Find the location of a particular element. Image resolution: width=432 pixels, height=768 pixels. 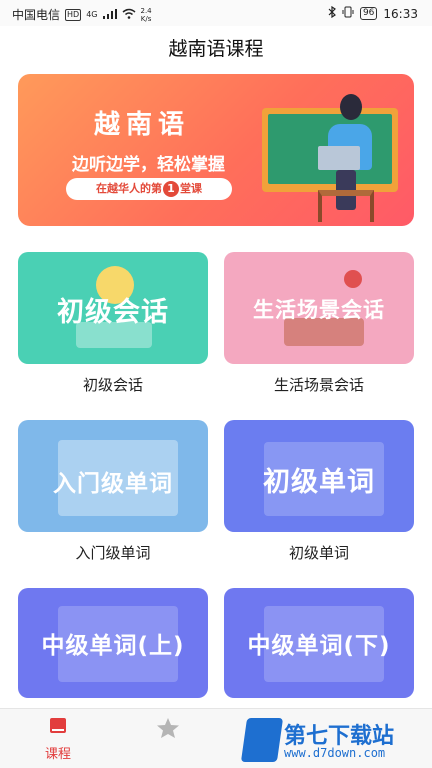

vibrate-icon is located at coordinates (348, 13).